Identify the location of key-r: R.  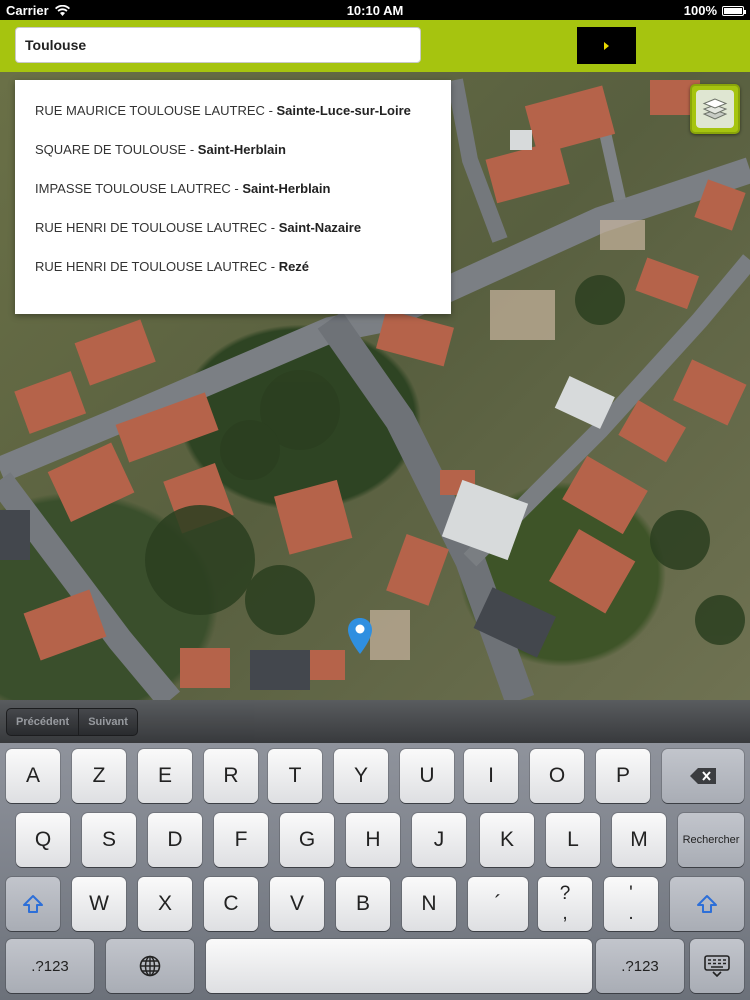
(231, 776).